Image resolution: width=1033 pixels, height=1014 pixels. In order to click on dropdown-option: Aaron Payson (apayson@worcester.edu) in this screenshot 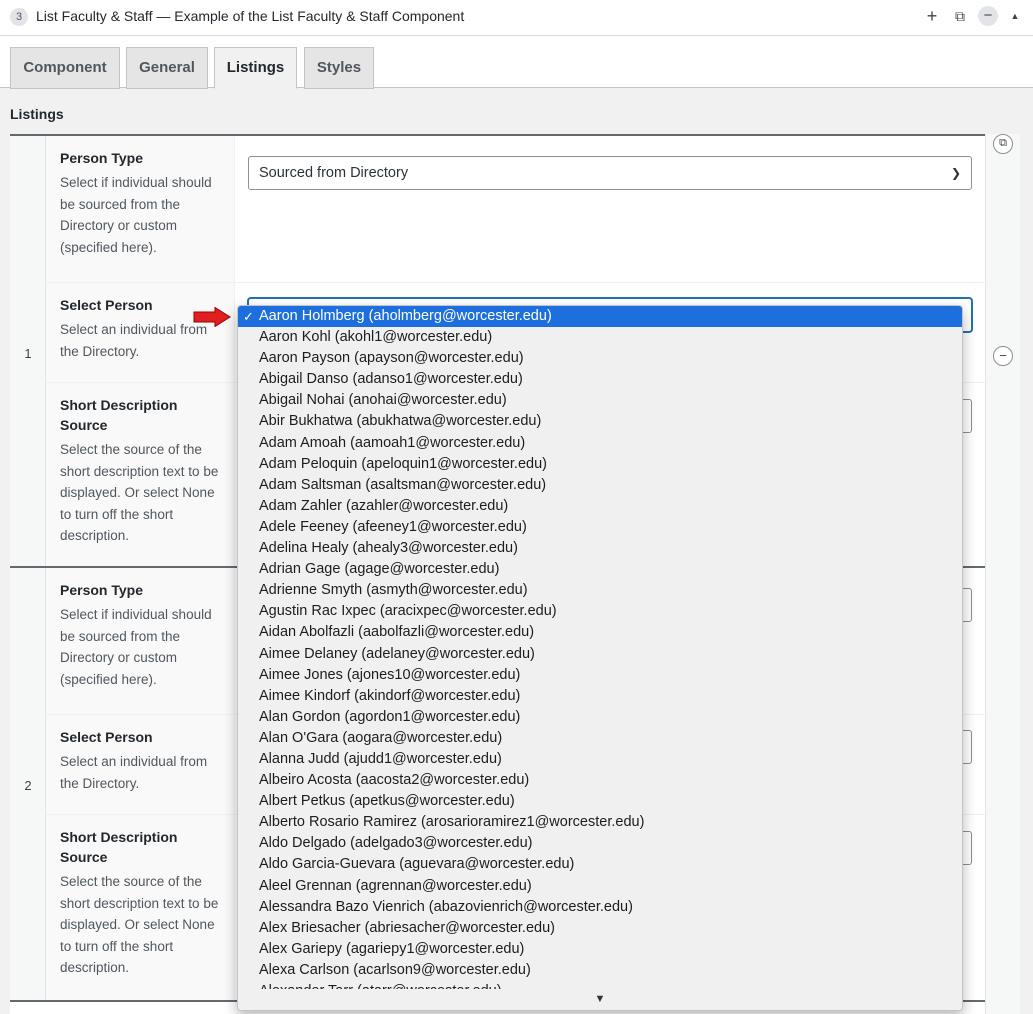, I will do `click(600, 358)`.